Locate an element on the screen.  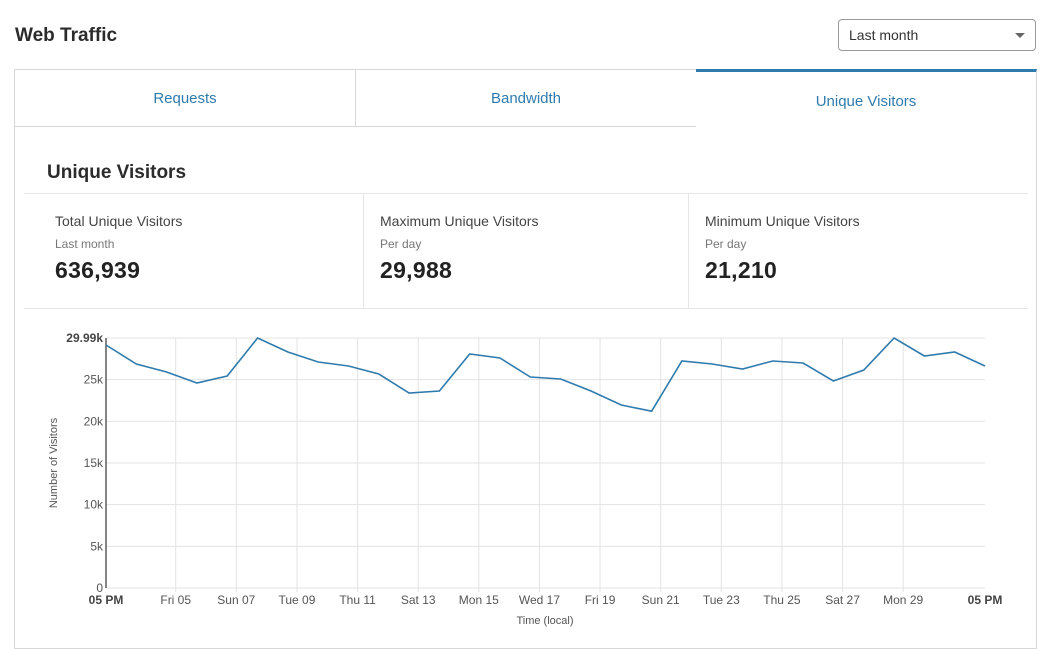
y-tick-label: 20k is located at coordinates (94, 421).